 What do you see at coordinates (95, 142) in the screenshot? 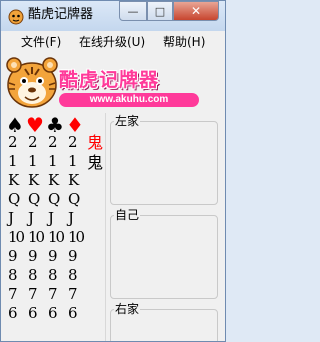
I see `big-joker-label: 鬼` at bounding box center [95, 142].